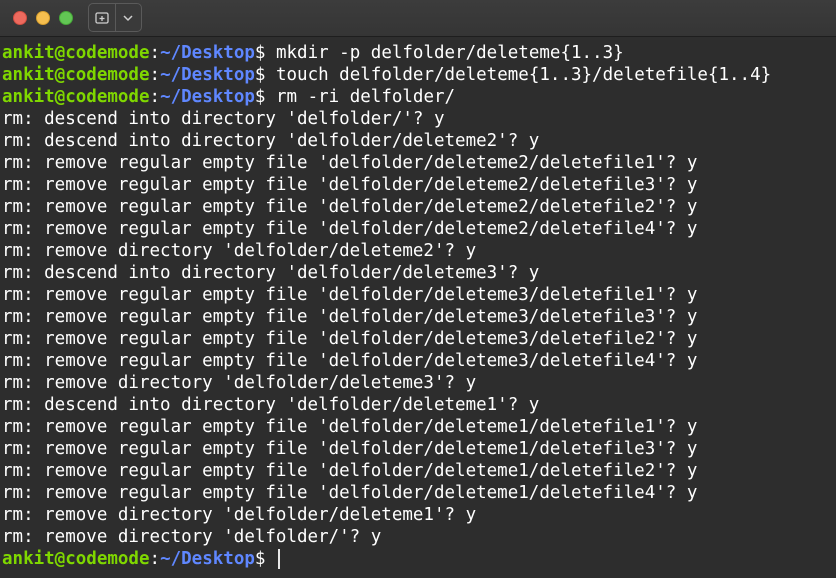  I want to click on text-cursor, so click(278, 559).